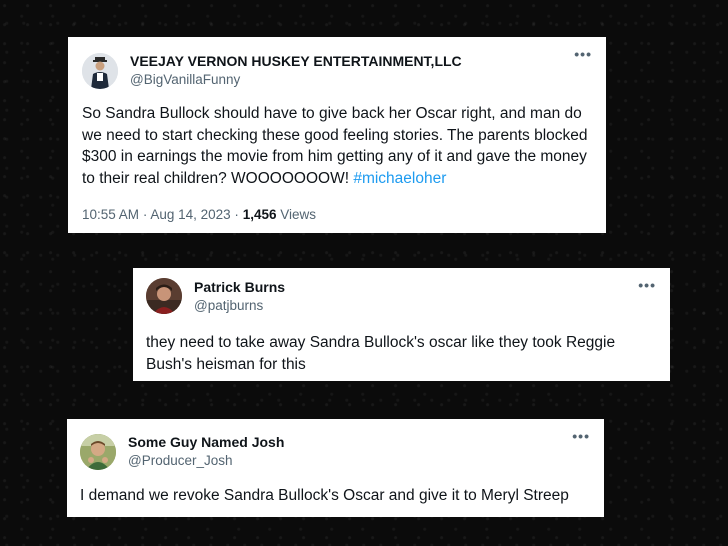 The width and height of the screenshot is (728, 546). What do you see at coordinates (296, 61) in the screenshot?
I see `display-name: VEEJAY VERNON HUSKEY ENTERTAINMENT,LLC` at bounding box center [296, 61].